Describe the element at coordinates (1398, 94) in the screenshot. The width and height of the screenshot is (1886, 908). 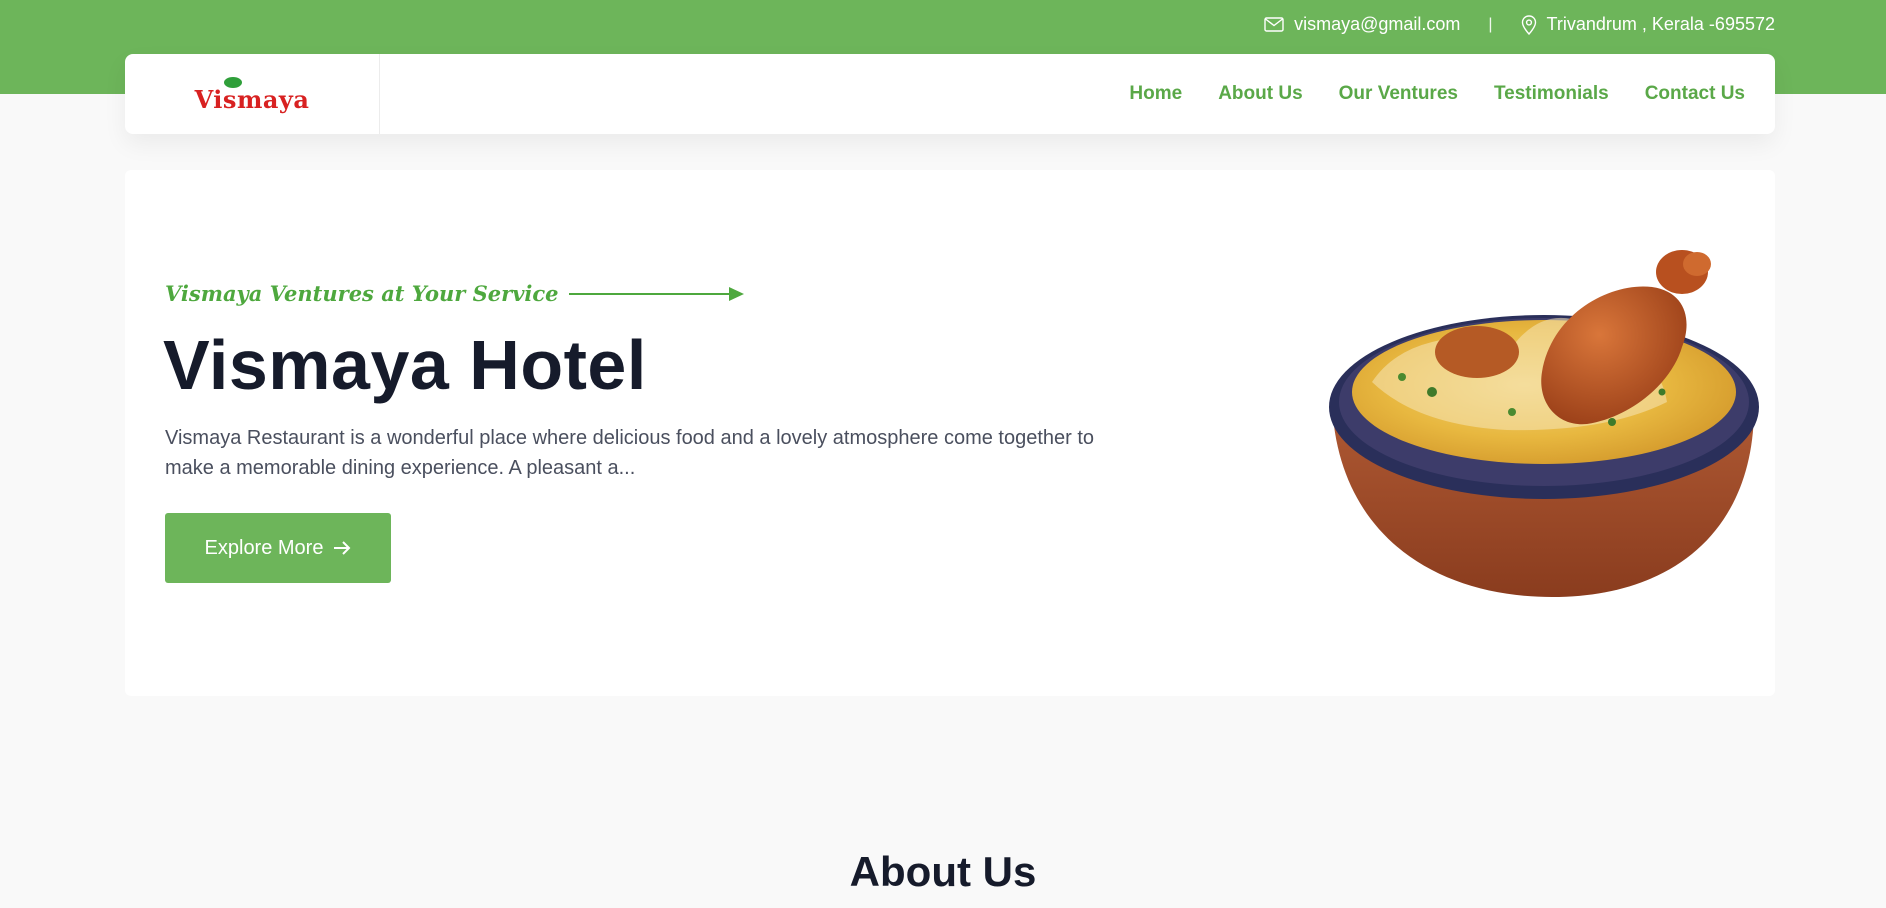
I see `nav-item-our-ventures: Our Ventures` at that location.